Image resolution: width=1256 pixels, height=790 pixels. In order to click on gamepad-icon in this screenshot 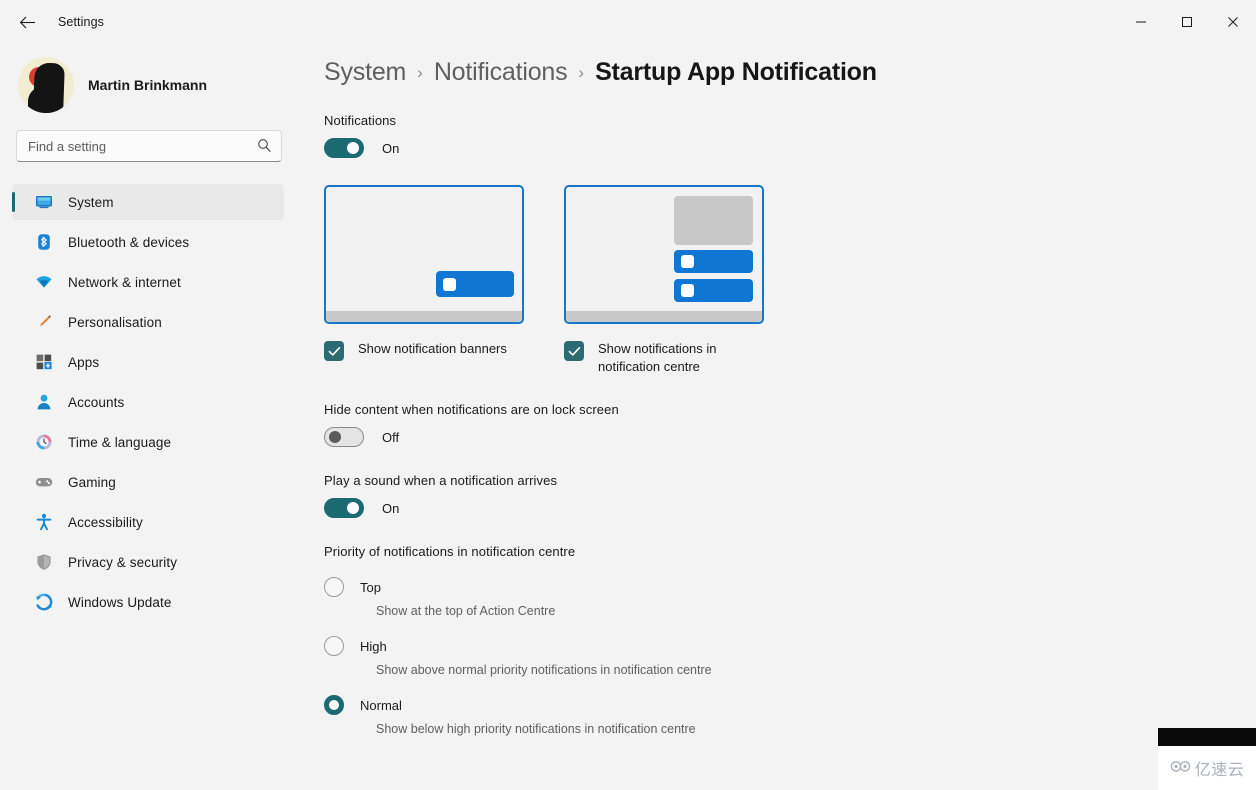, I will do `click(44, 482)`.